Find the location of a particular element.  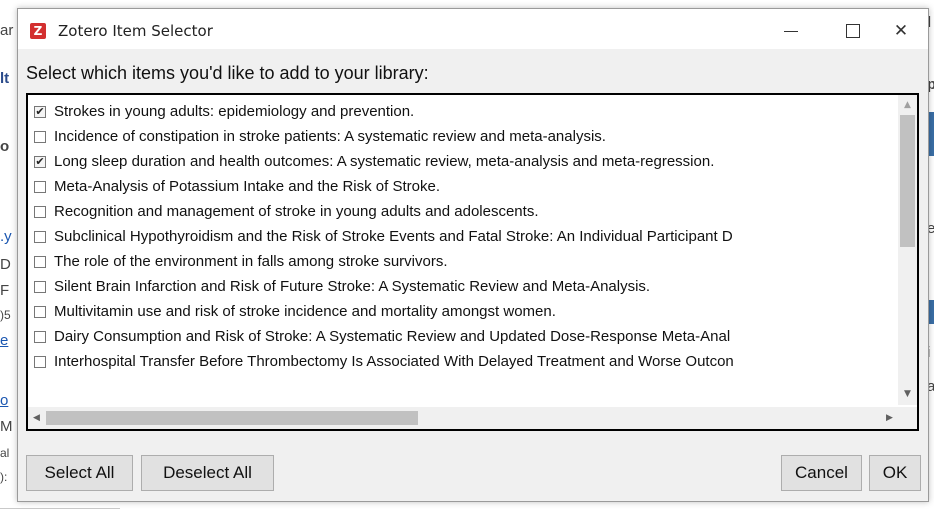

bg-text-fragment: .y is located at coordinates (6, 236).